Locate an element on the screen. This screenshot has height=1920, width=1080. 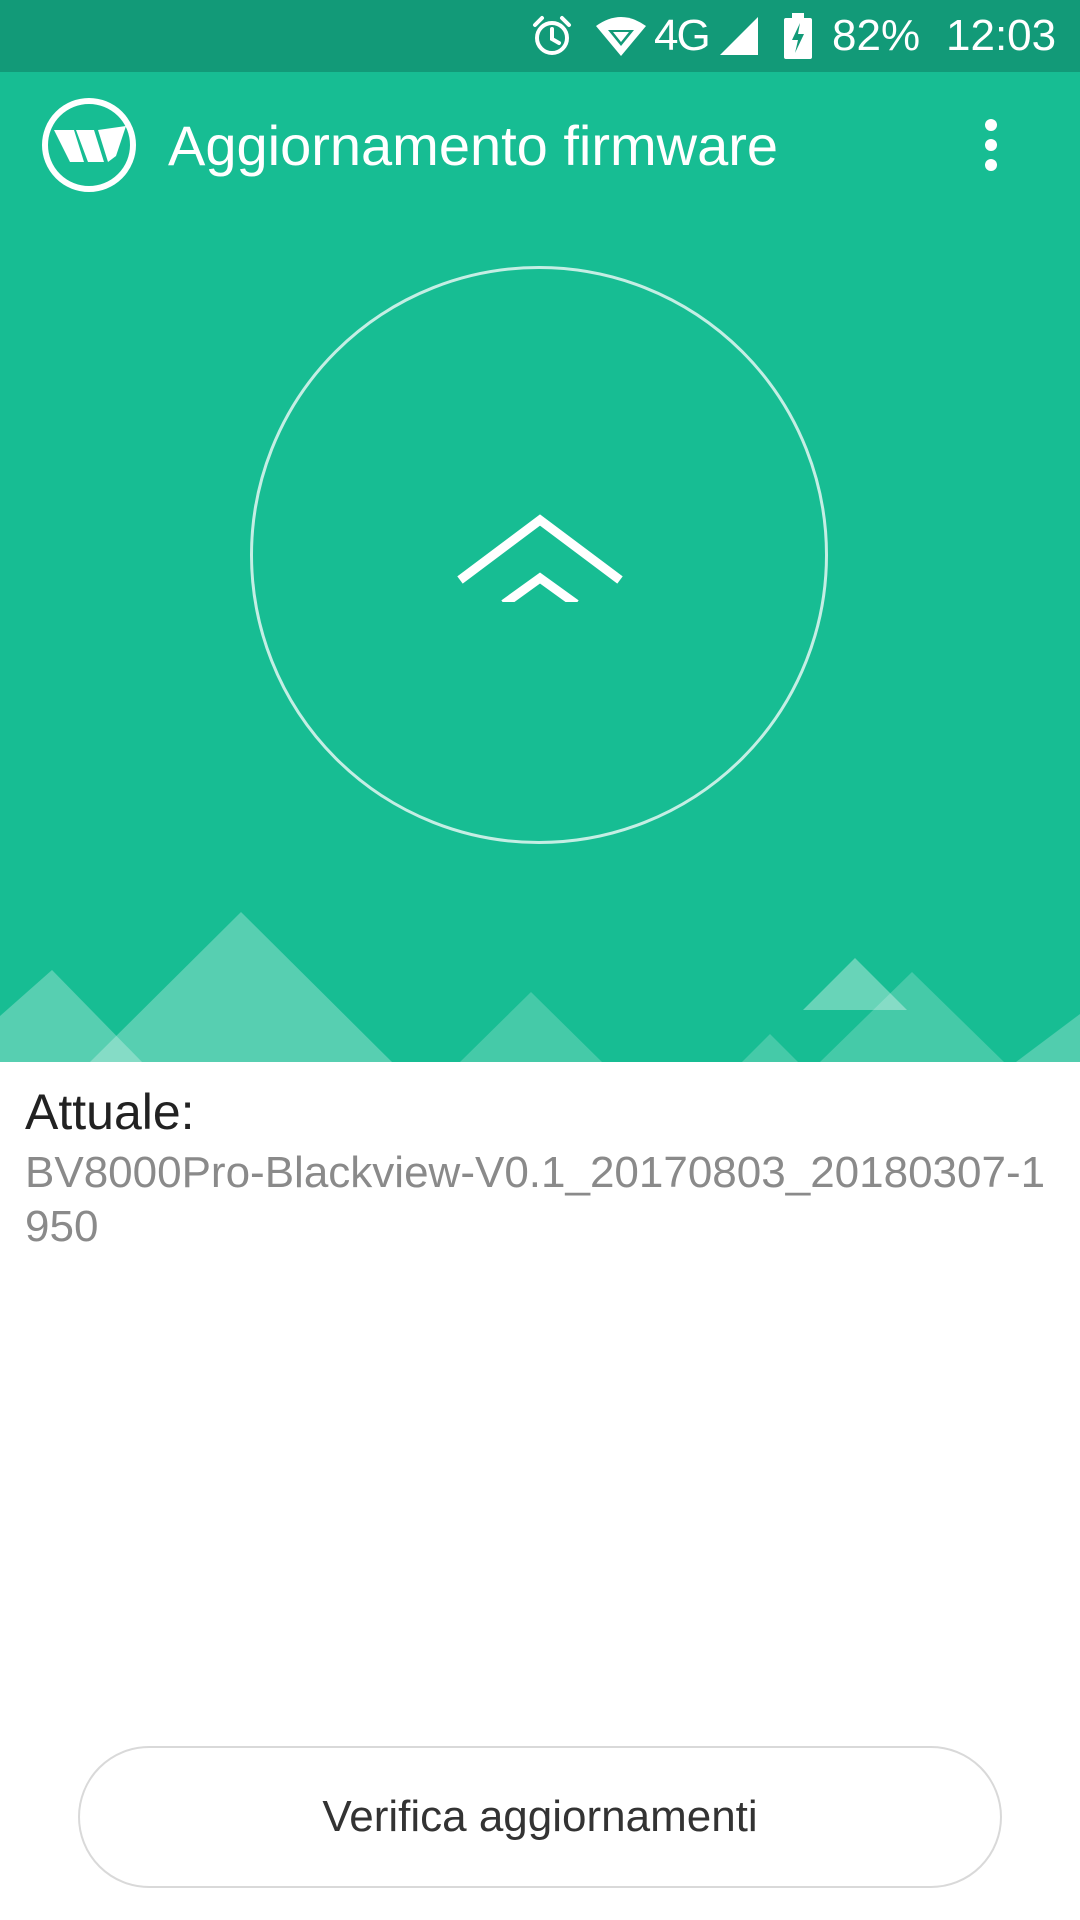
more-vert-icon is located at coordinates (991, 145).